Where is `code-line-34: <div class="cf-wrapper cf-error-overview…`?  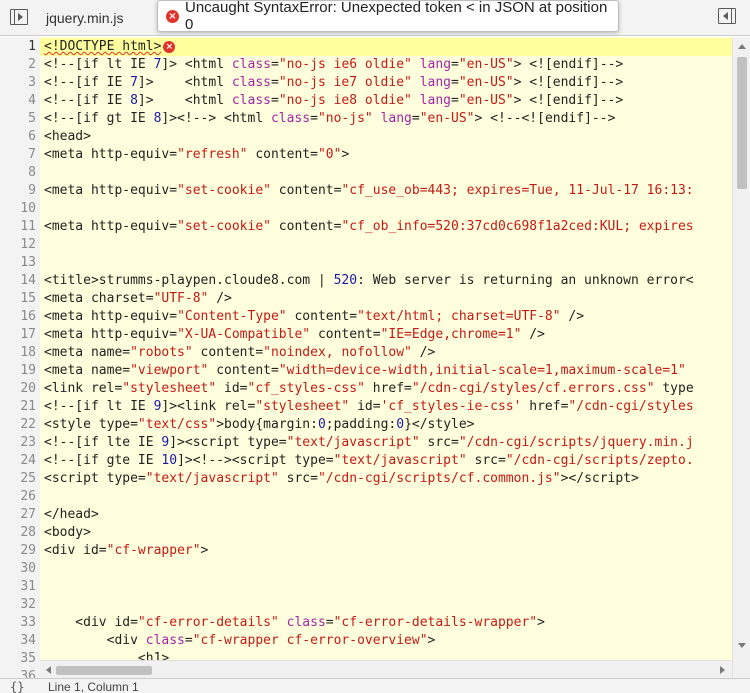
code-line-34: <div class="cf-wrapper cf-error-overview… is located at coordinates (240, 640).